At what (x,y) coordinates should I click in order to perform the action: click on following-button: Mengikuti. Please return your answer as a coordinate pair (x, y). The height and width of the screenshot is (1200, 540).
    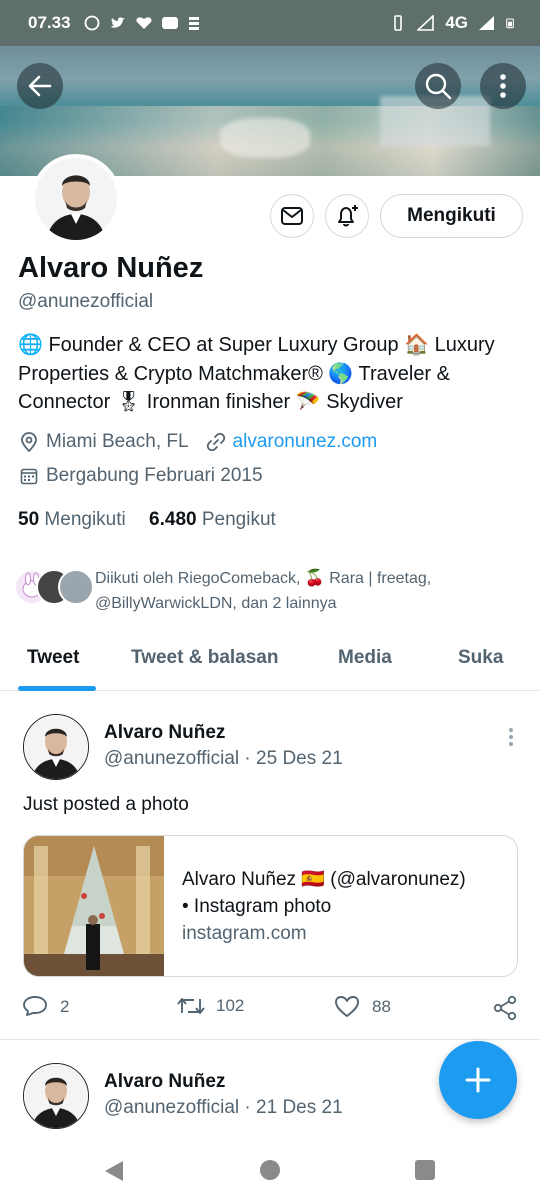
    Looking at the image, I should click on (451, 216).